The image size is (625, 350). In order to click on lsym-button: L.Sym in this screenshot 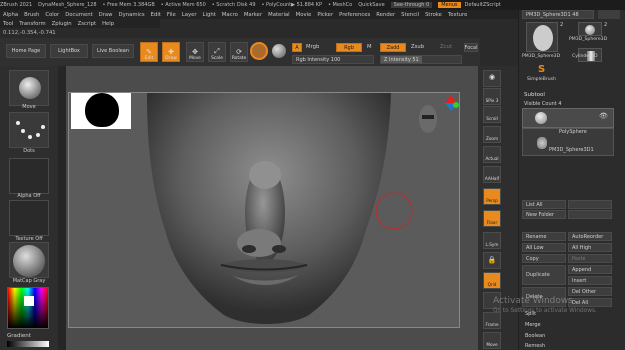, I will do `click(492, 240)`.